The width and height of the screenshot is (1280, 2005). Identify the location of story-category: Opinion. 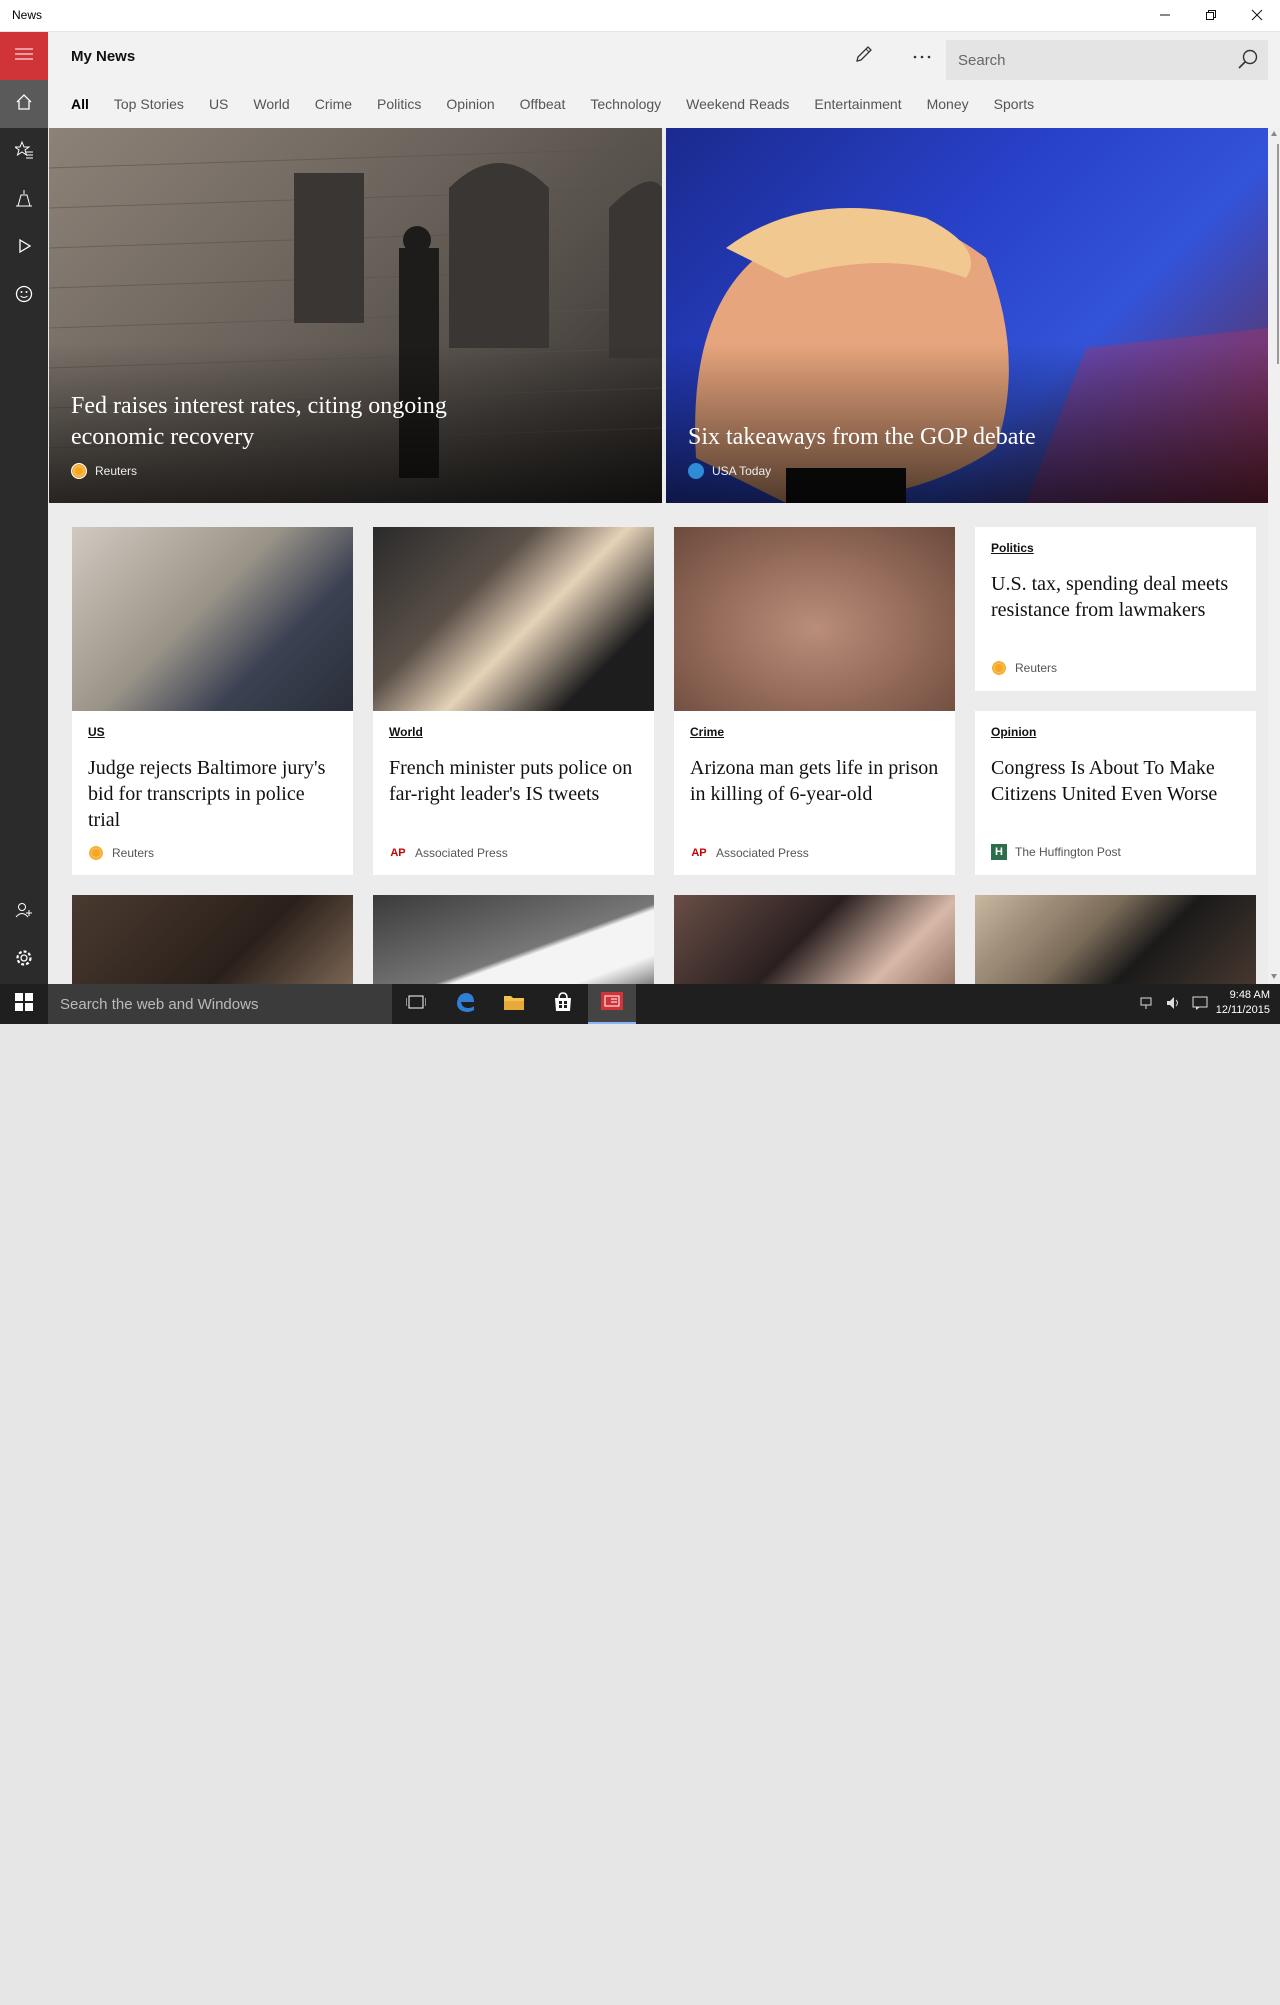
(1013, 732).